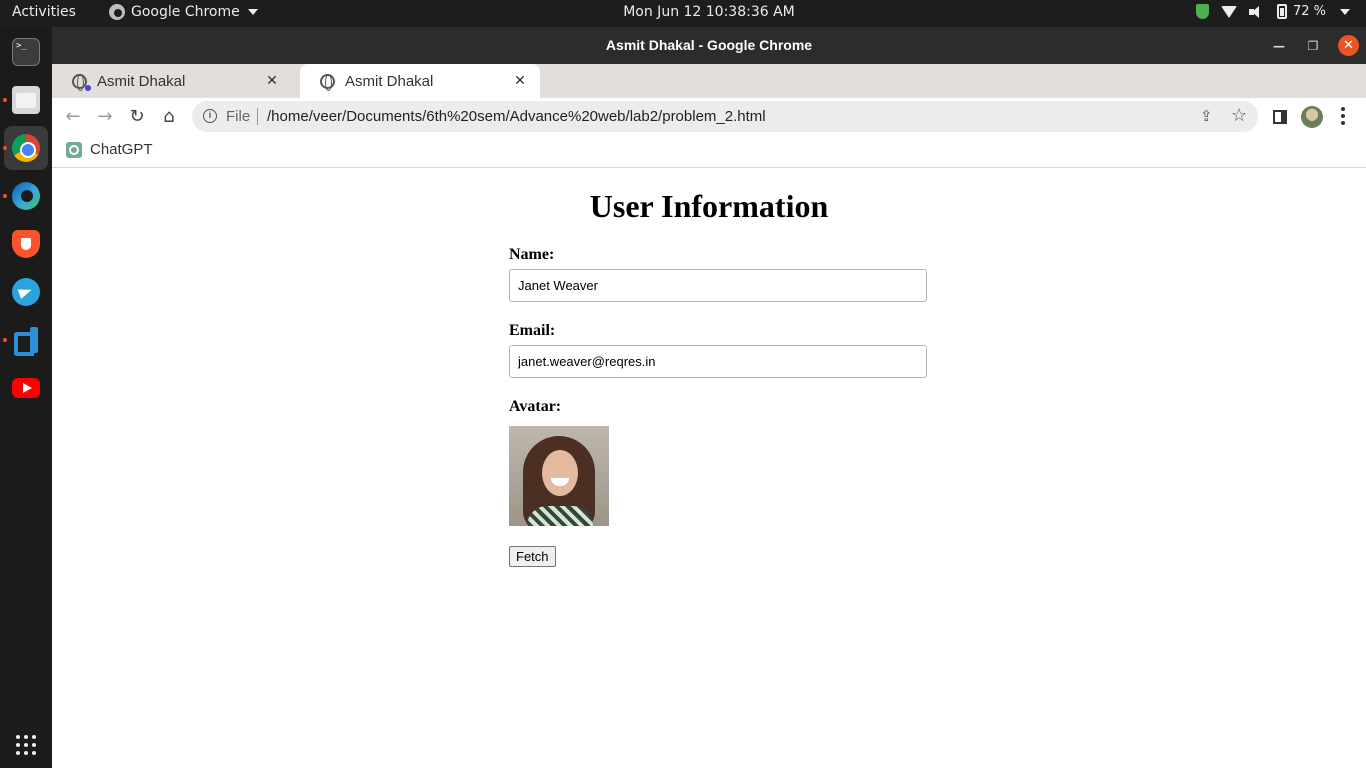  Describe the element at coordinates (709, 151) in the screenshot. I see `bookmarks-bar: ChatGPT` at that location.